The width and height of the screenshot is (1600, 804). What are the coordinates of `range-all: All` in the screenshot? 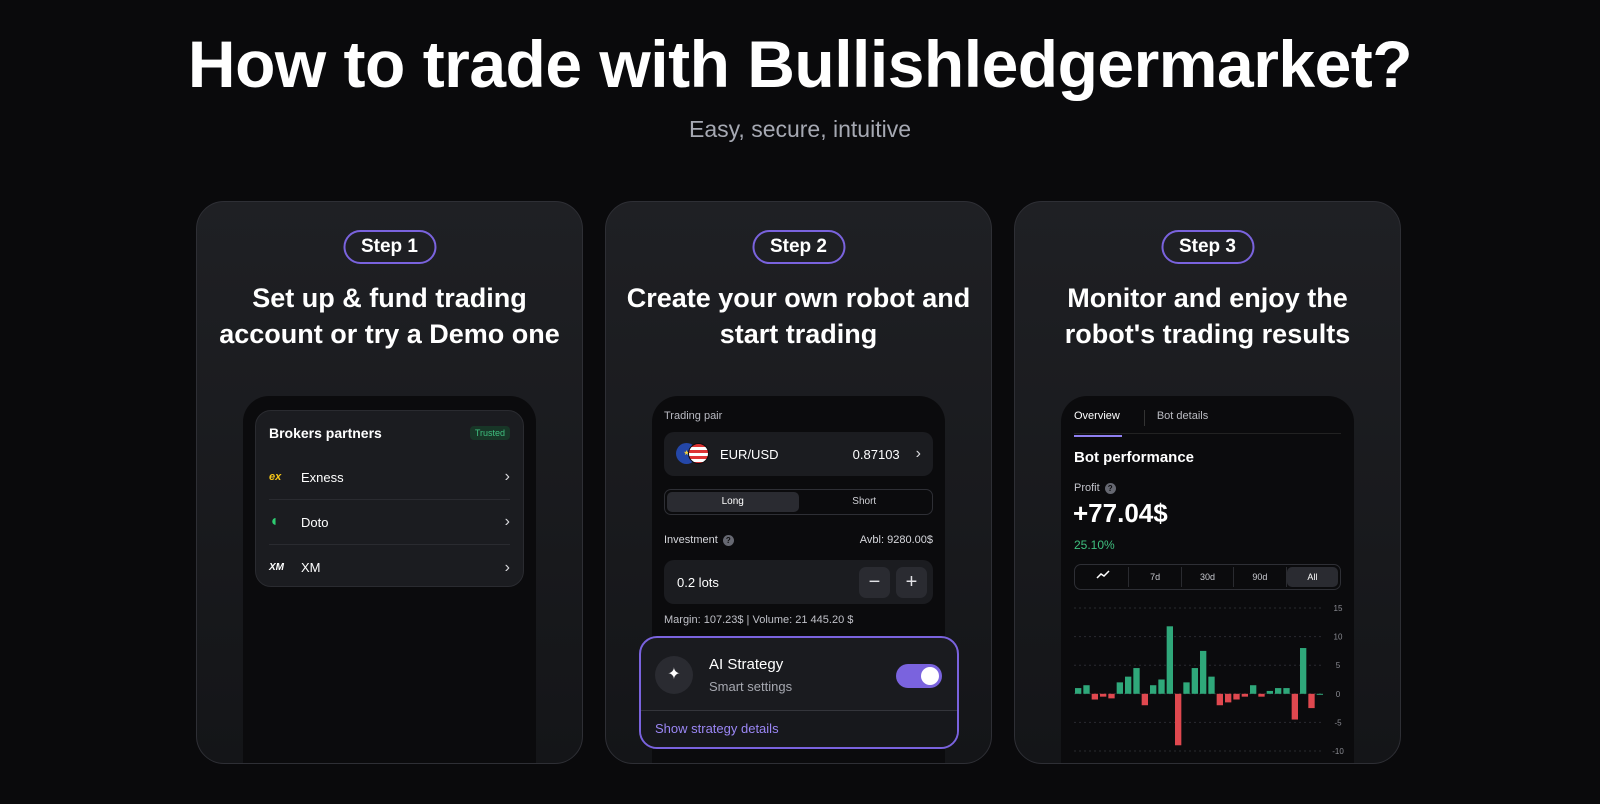 It's located at (1312, 577).